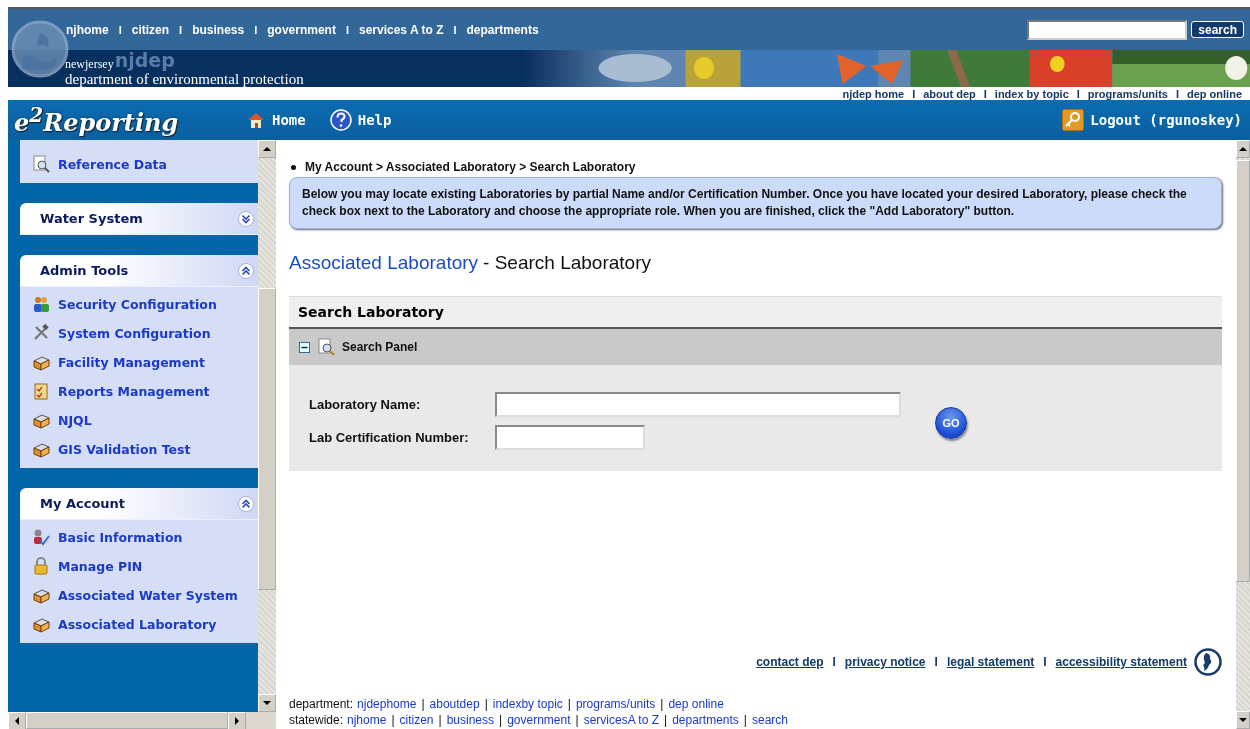 The height and width of the screenshot is (729, 1250). What do you see at coordinates (705, 720) in the screenshot?
I see `footer-link: departments` at bounding box center [705, 720].